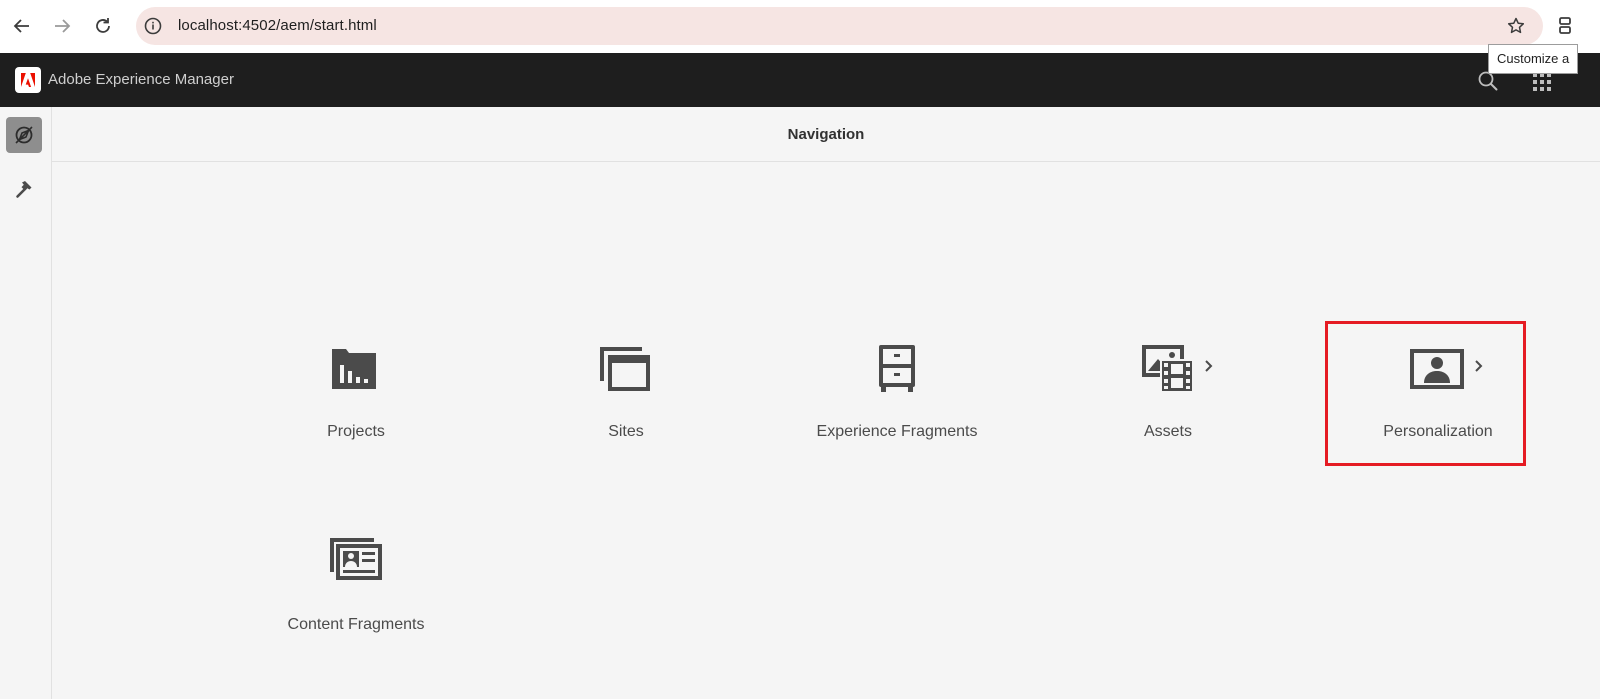 The height and width of the screenshot is (699, 1600). What do you see at coordinates (1438, 431) in the screenshot?
I see `tile-label: Personalization` at bounding box center [1438, 431].